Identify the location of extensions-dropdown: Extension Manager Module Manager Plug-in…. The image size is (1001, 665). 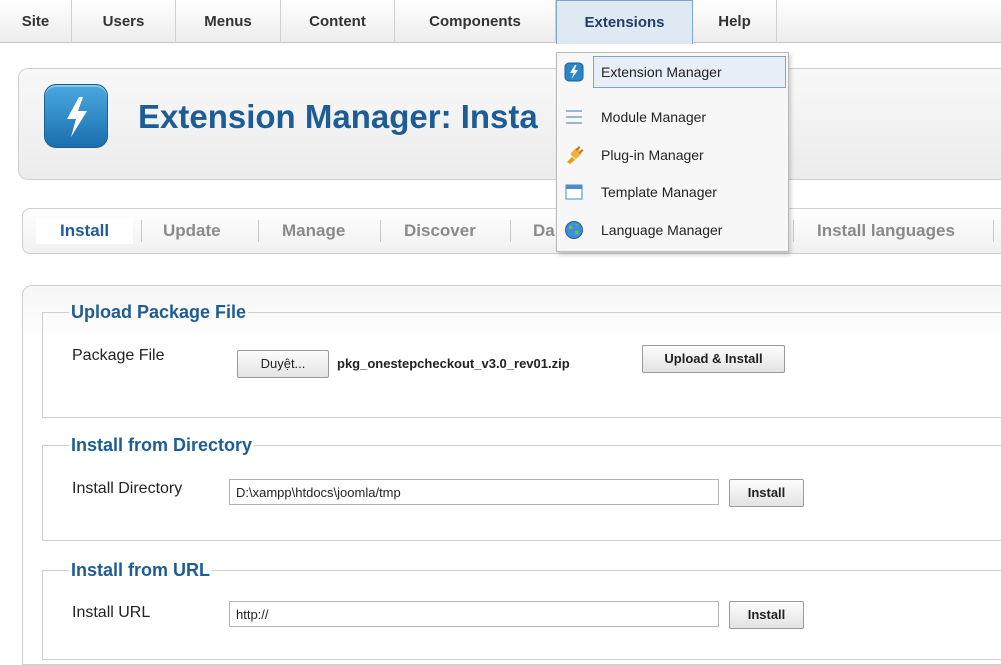
(672, 152).